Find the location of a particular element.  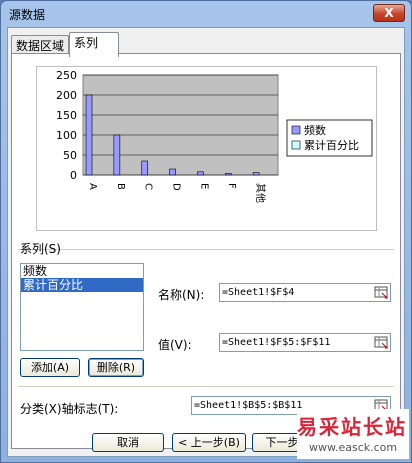

divider is located at coordinates (206, 386).